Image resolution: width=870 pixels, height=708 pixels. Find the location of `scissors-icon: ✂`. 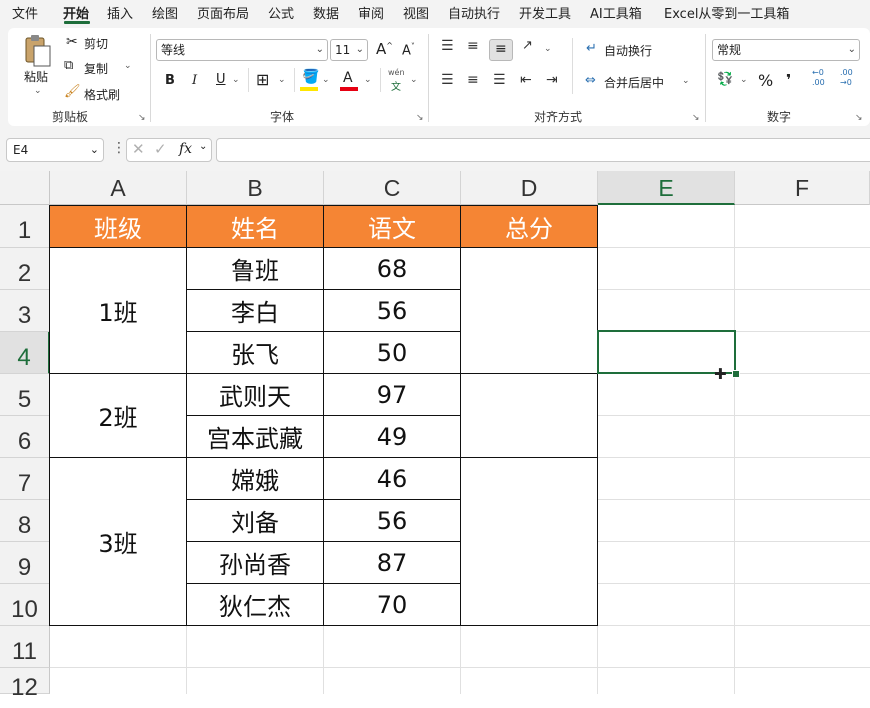

scissors-icon: ✂ is located at coordinates (72, 42).